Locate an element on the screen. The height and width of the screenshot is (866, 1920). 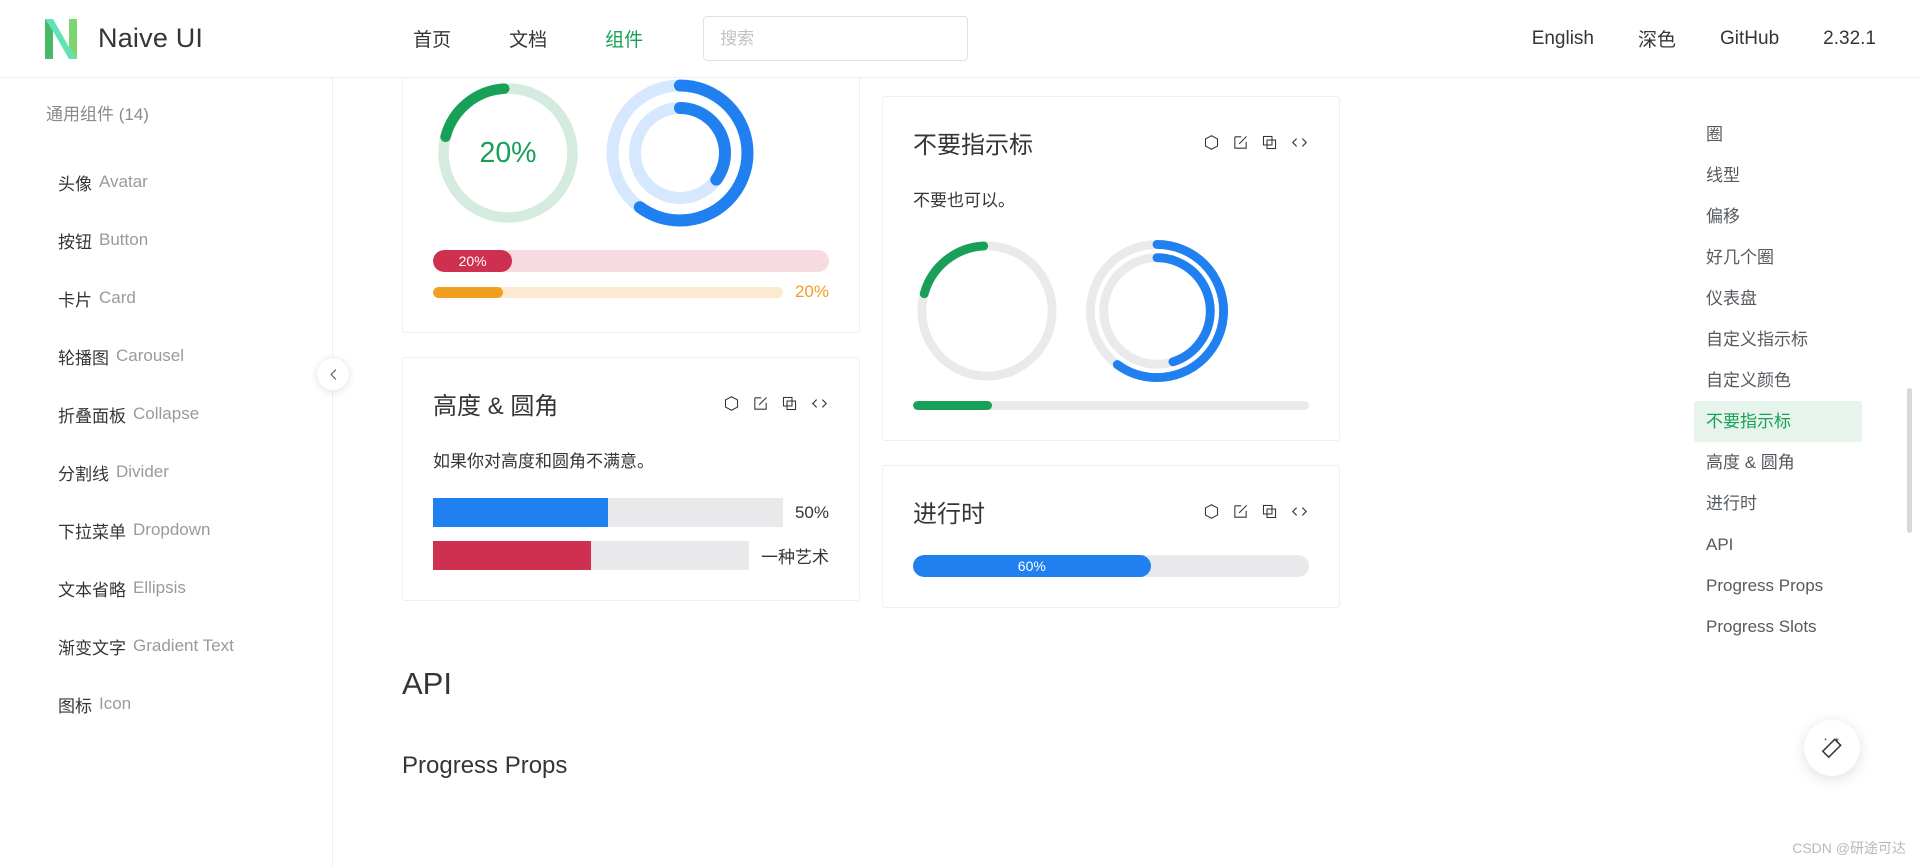
card-title: 不要指示标 is located at coordinates (973, 145).